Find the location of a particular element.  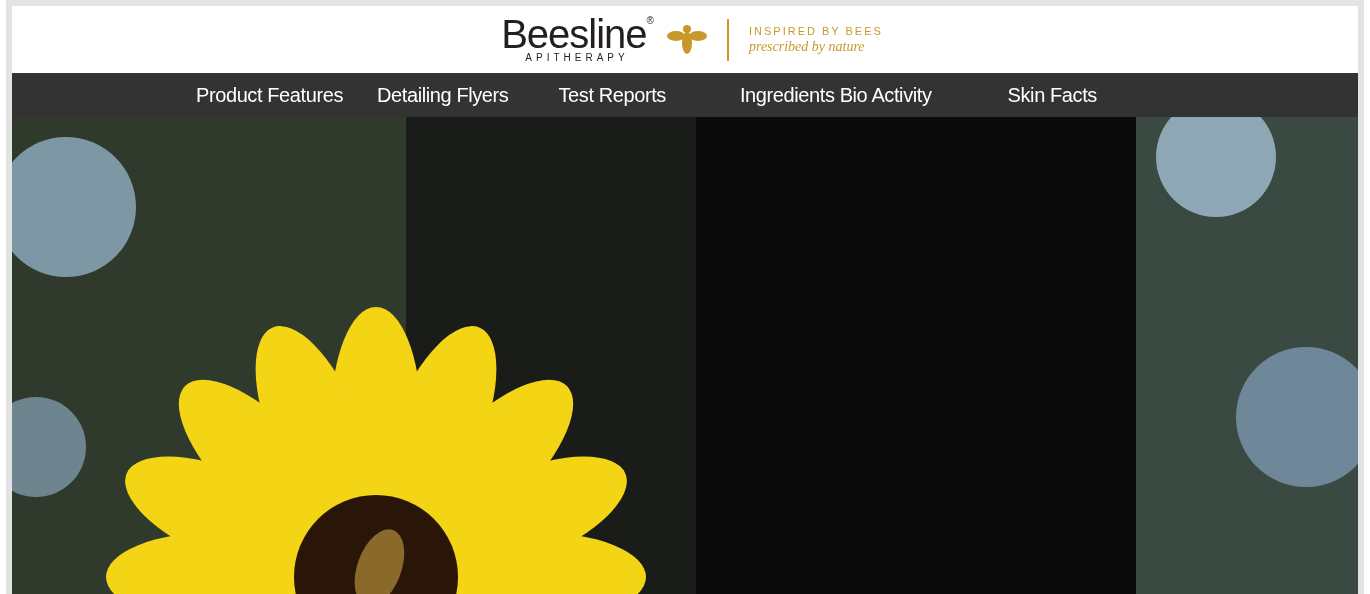

nav-link: Test Reports is located at coordinates (612, 95).